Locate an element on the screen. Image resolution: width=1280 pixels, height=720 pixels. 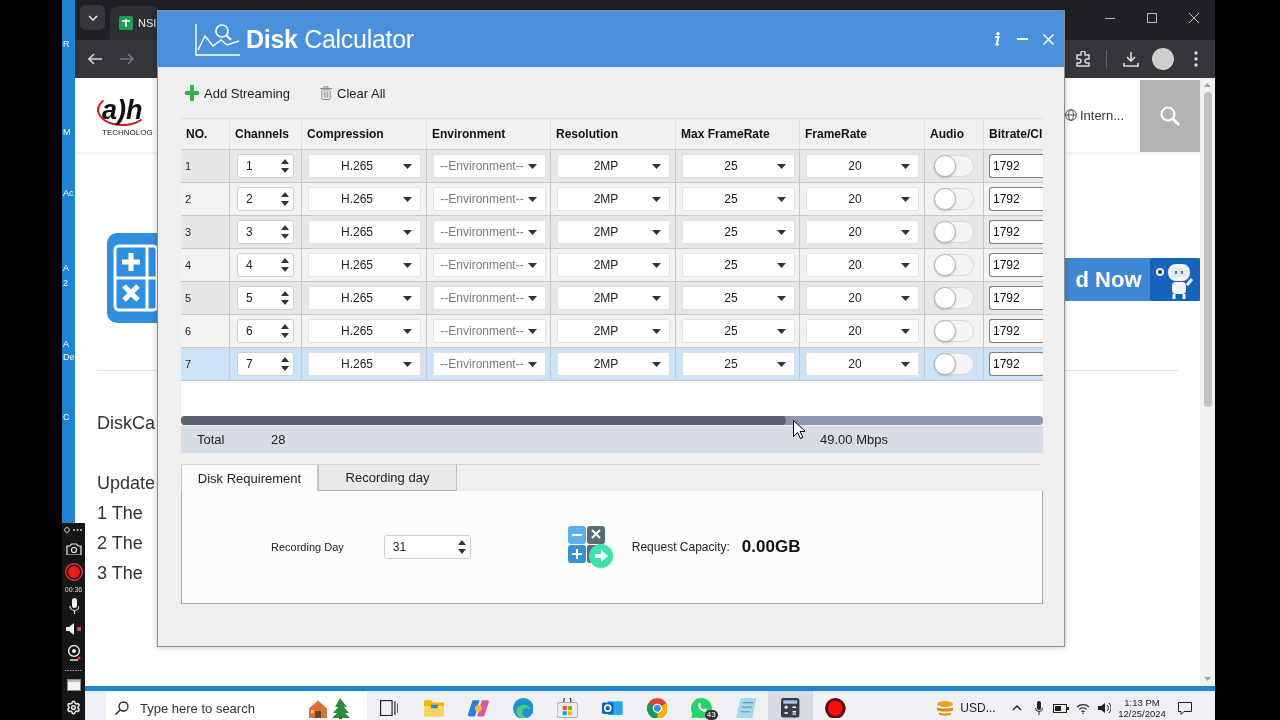
desktop-icon-label: Ac is located at coordinates (68, 193).